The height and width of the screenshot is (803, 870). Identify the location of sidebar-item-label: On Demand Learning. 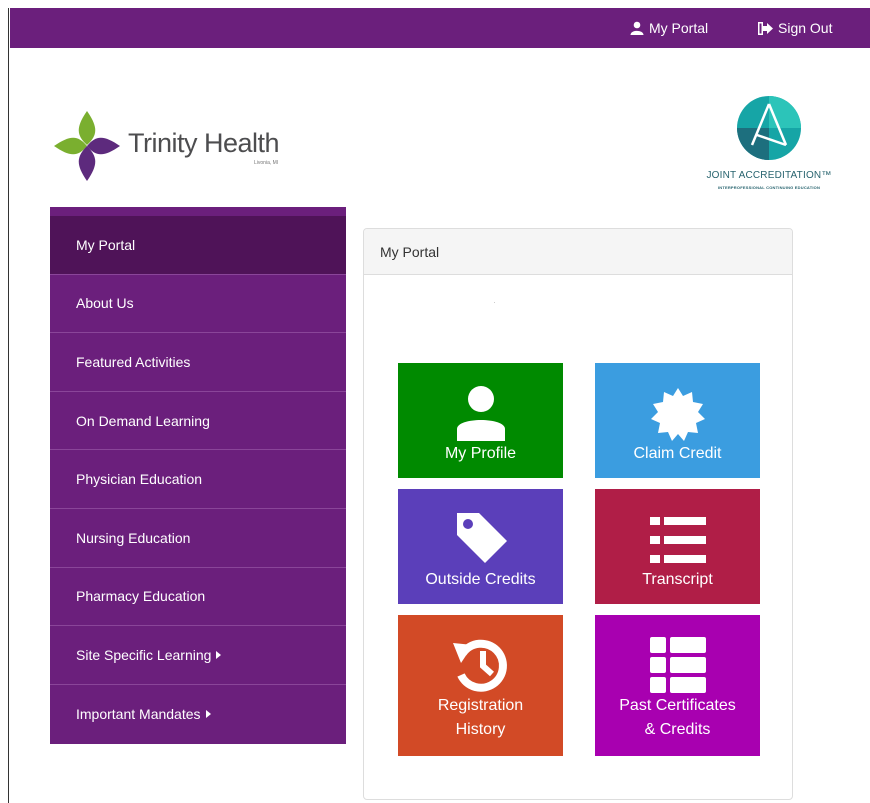
(143, 420).